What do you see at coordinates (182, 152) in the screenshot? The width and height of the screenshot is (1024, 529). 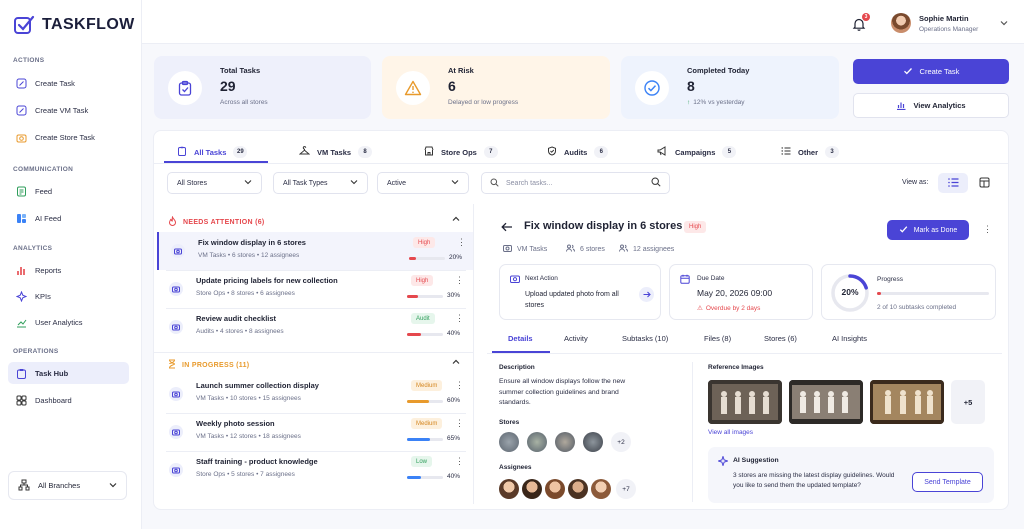 I see `clipboard-icon` at bounding box center [182, 152].